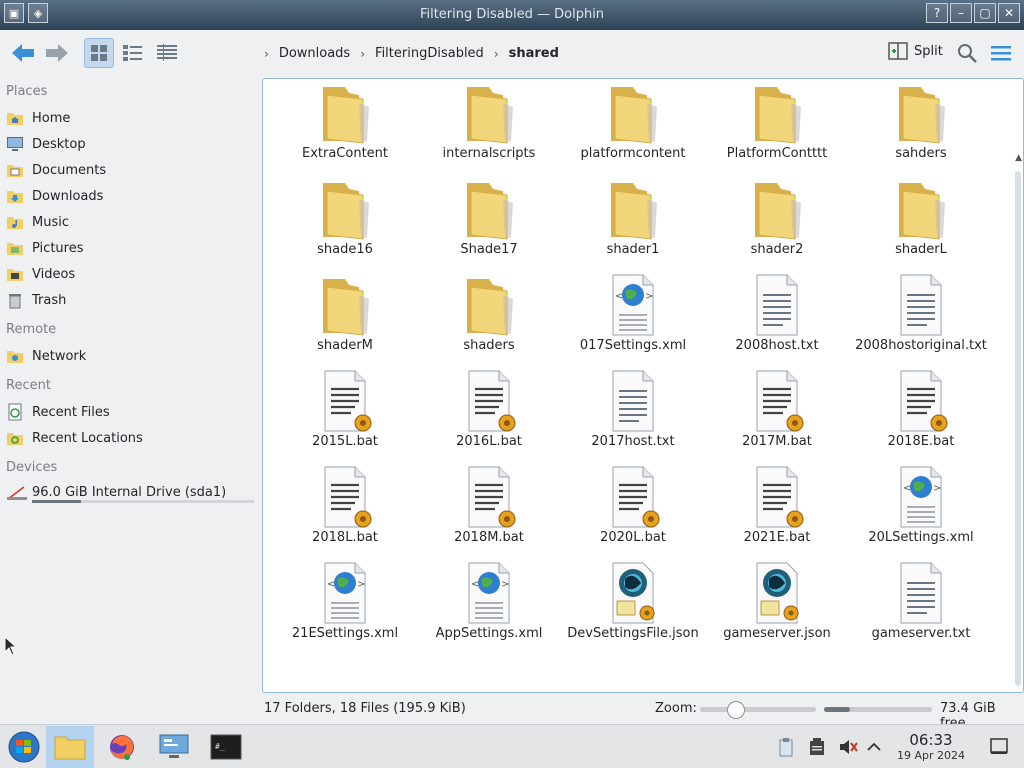 This screenshot has height=768, width=1024. I want to click on task-firefox, so click(122, 747).